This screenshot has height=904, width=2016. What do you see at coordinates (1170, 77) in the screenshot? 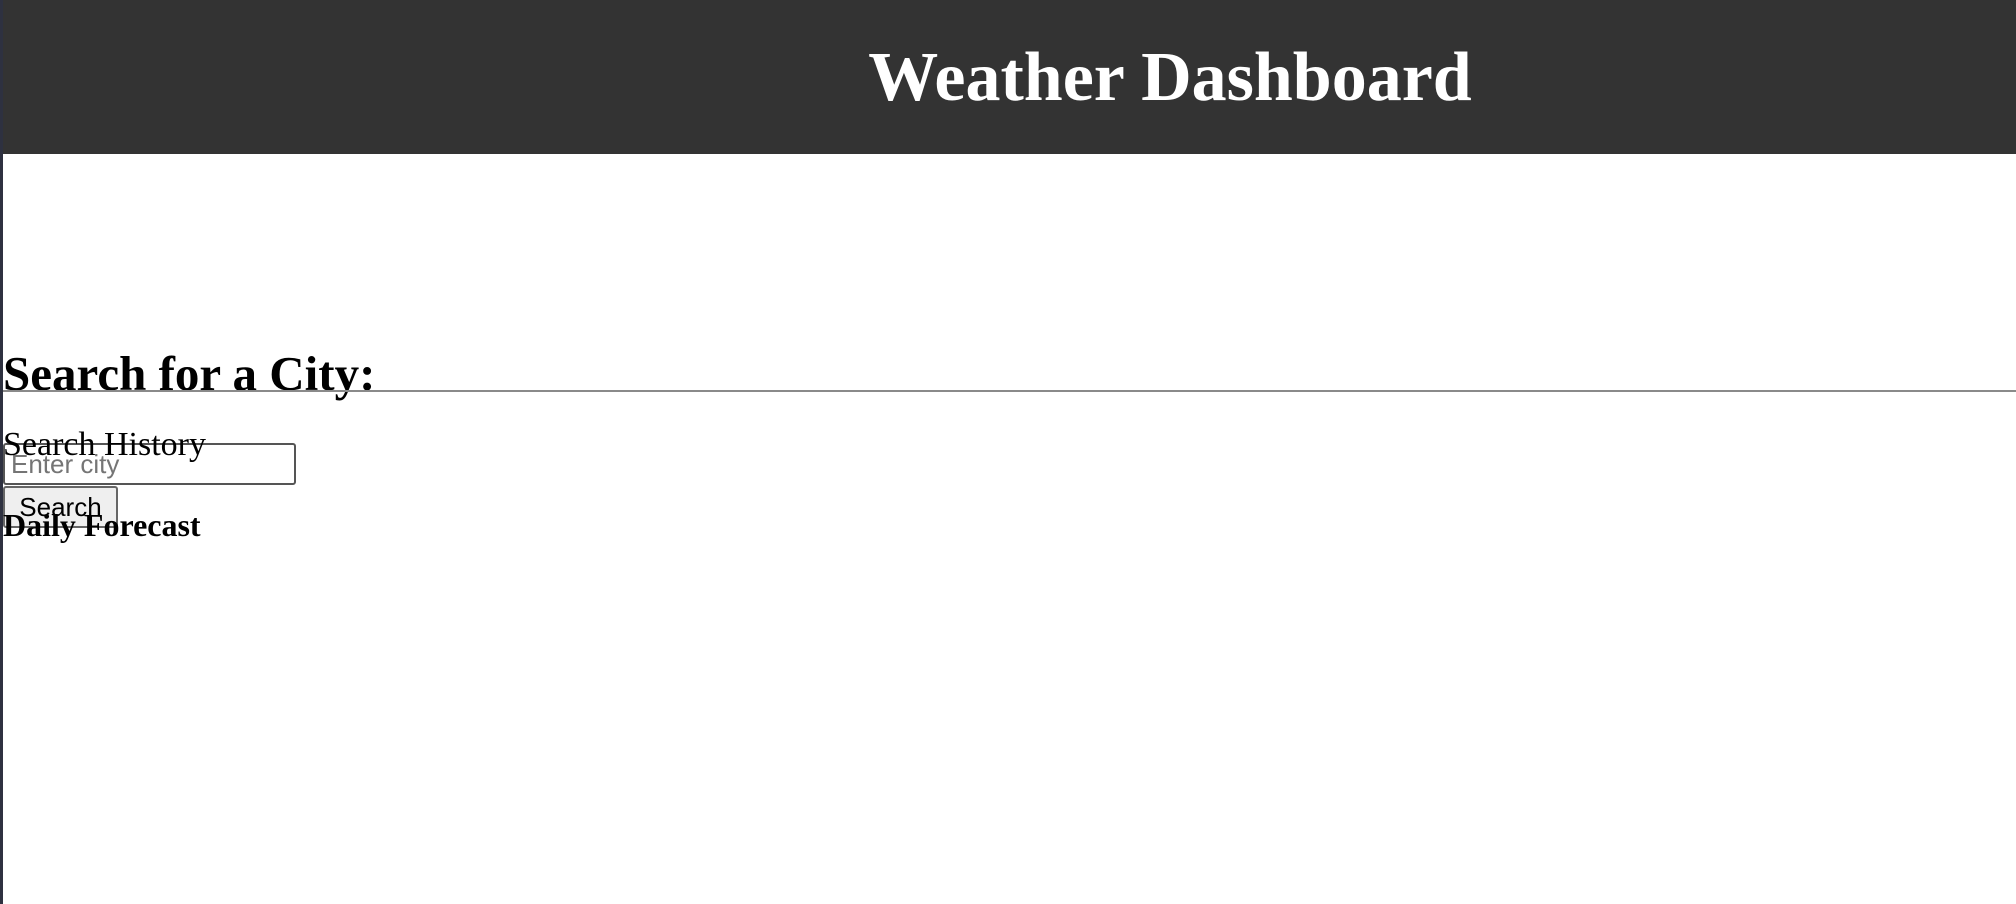
I see `page-title: Weather Dashboard` at bounding box center [1170, 77].